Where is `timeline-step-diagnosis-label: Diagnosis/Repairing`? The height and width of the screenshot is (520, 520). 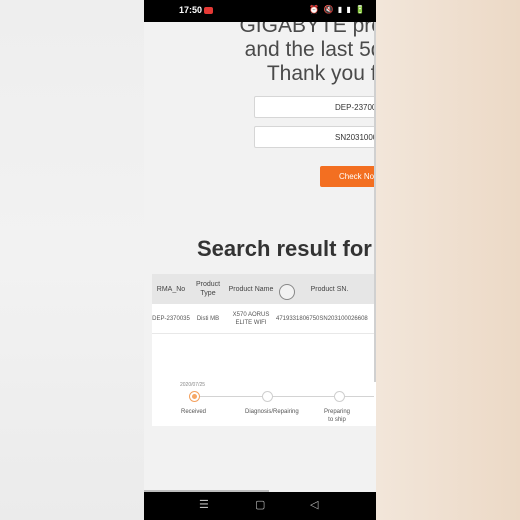 timeline-step-diagnosis-label: Diagnosis/Repairing is located at coordinates (272, 412).